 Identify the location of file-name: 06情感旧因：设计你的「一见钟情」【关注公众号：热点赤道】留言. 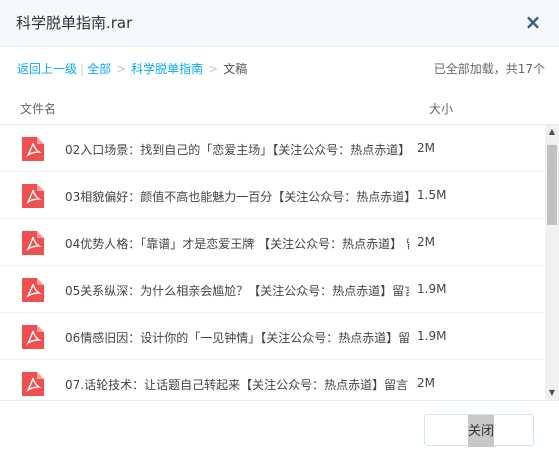
(237, 337).